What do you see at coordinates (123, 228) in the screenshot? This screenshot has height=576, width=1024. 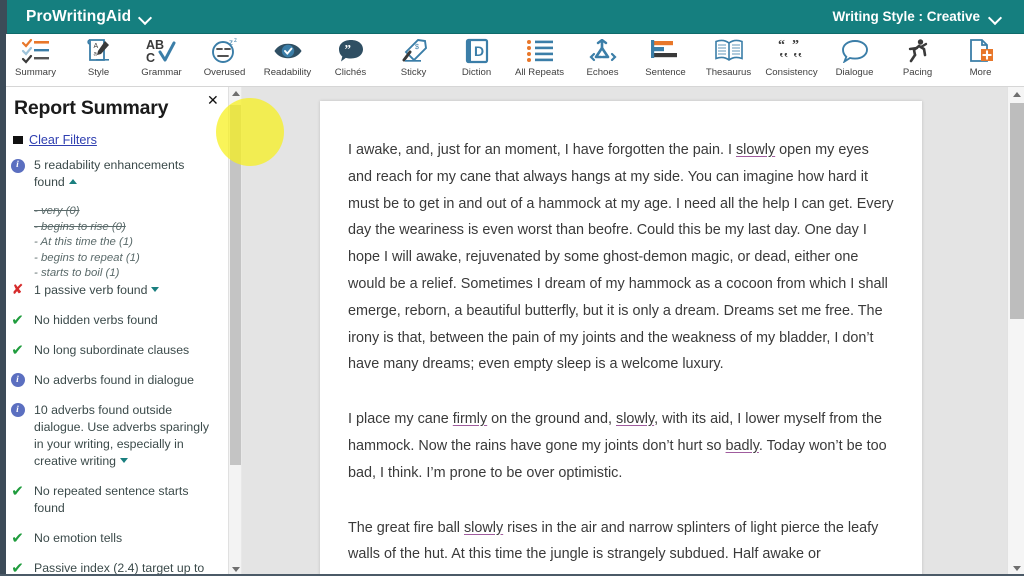 I see `report-sub-item: - begins to rise (0)` at bounding box center [123, 228].